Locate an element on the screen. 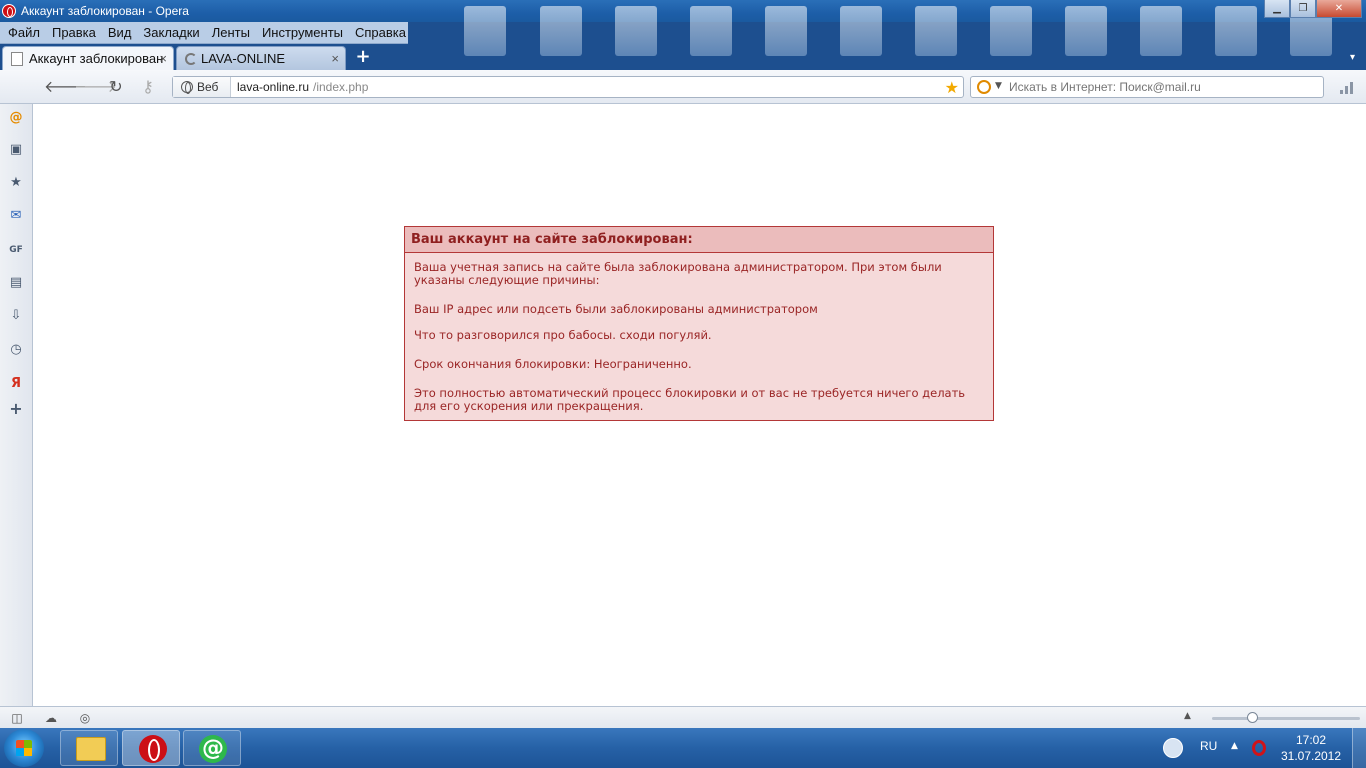 This screenshot has height=768, width=1366. taskbar-mail-agent: @ is located at coordinates (212, 748).